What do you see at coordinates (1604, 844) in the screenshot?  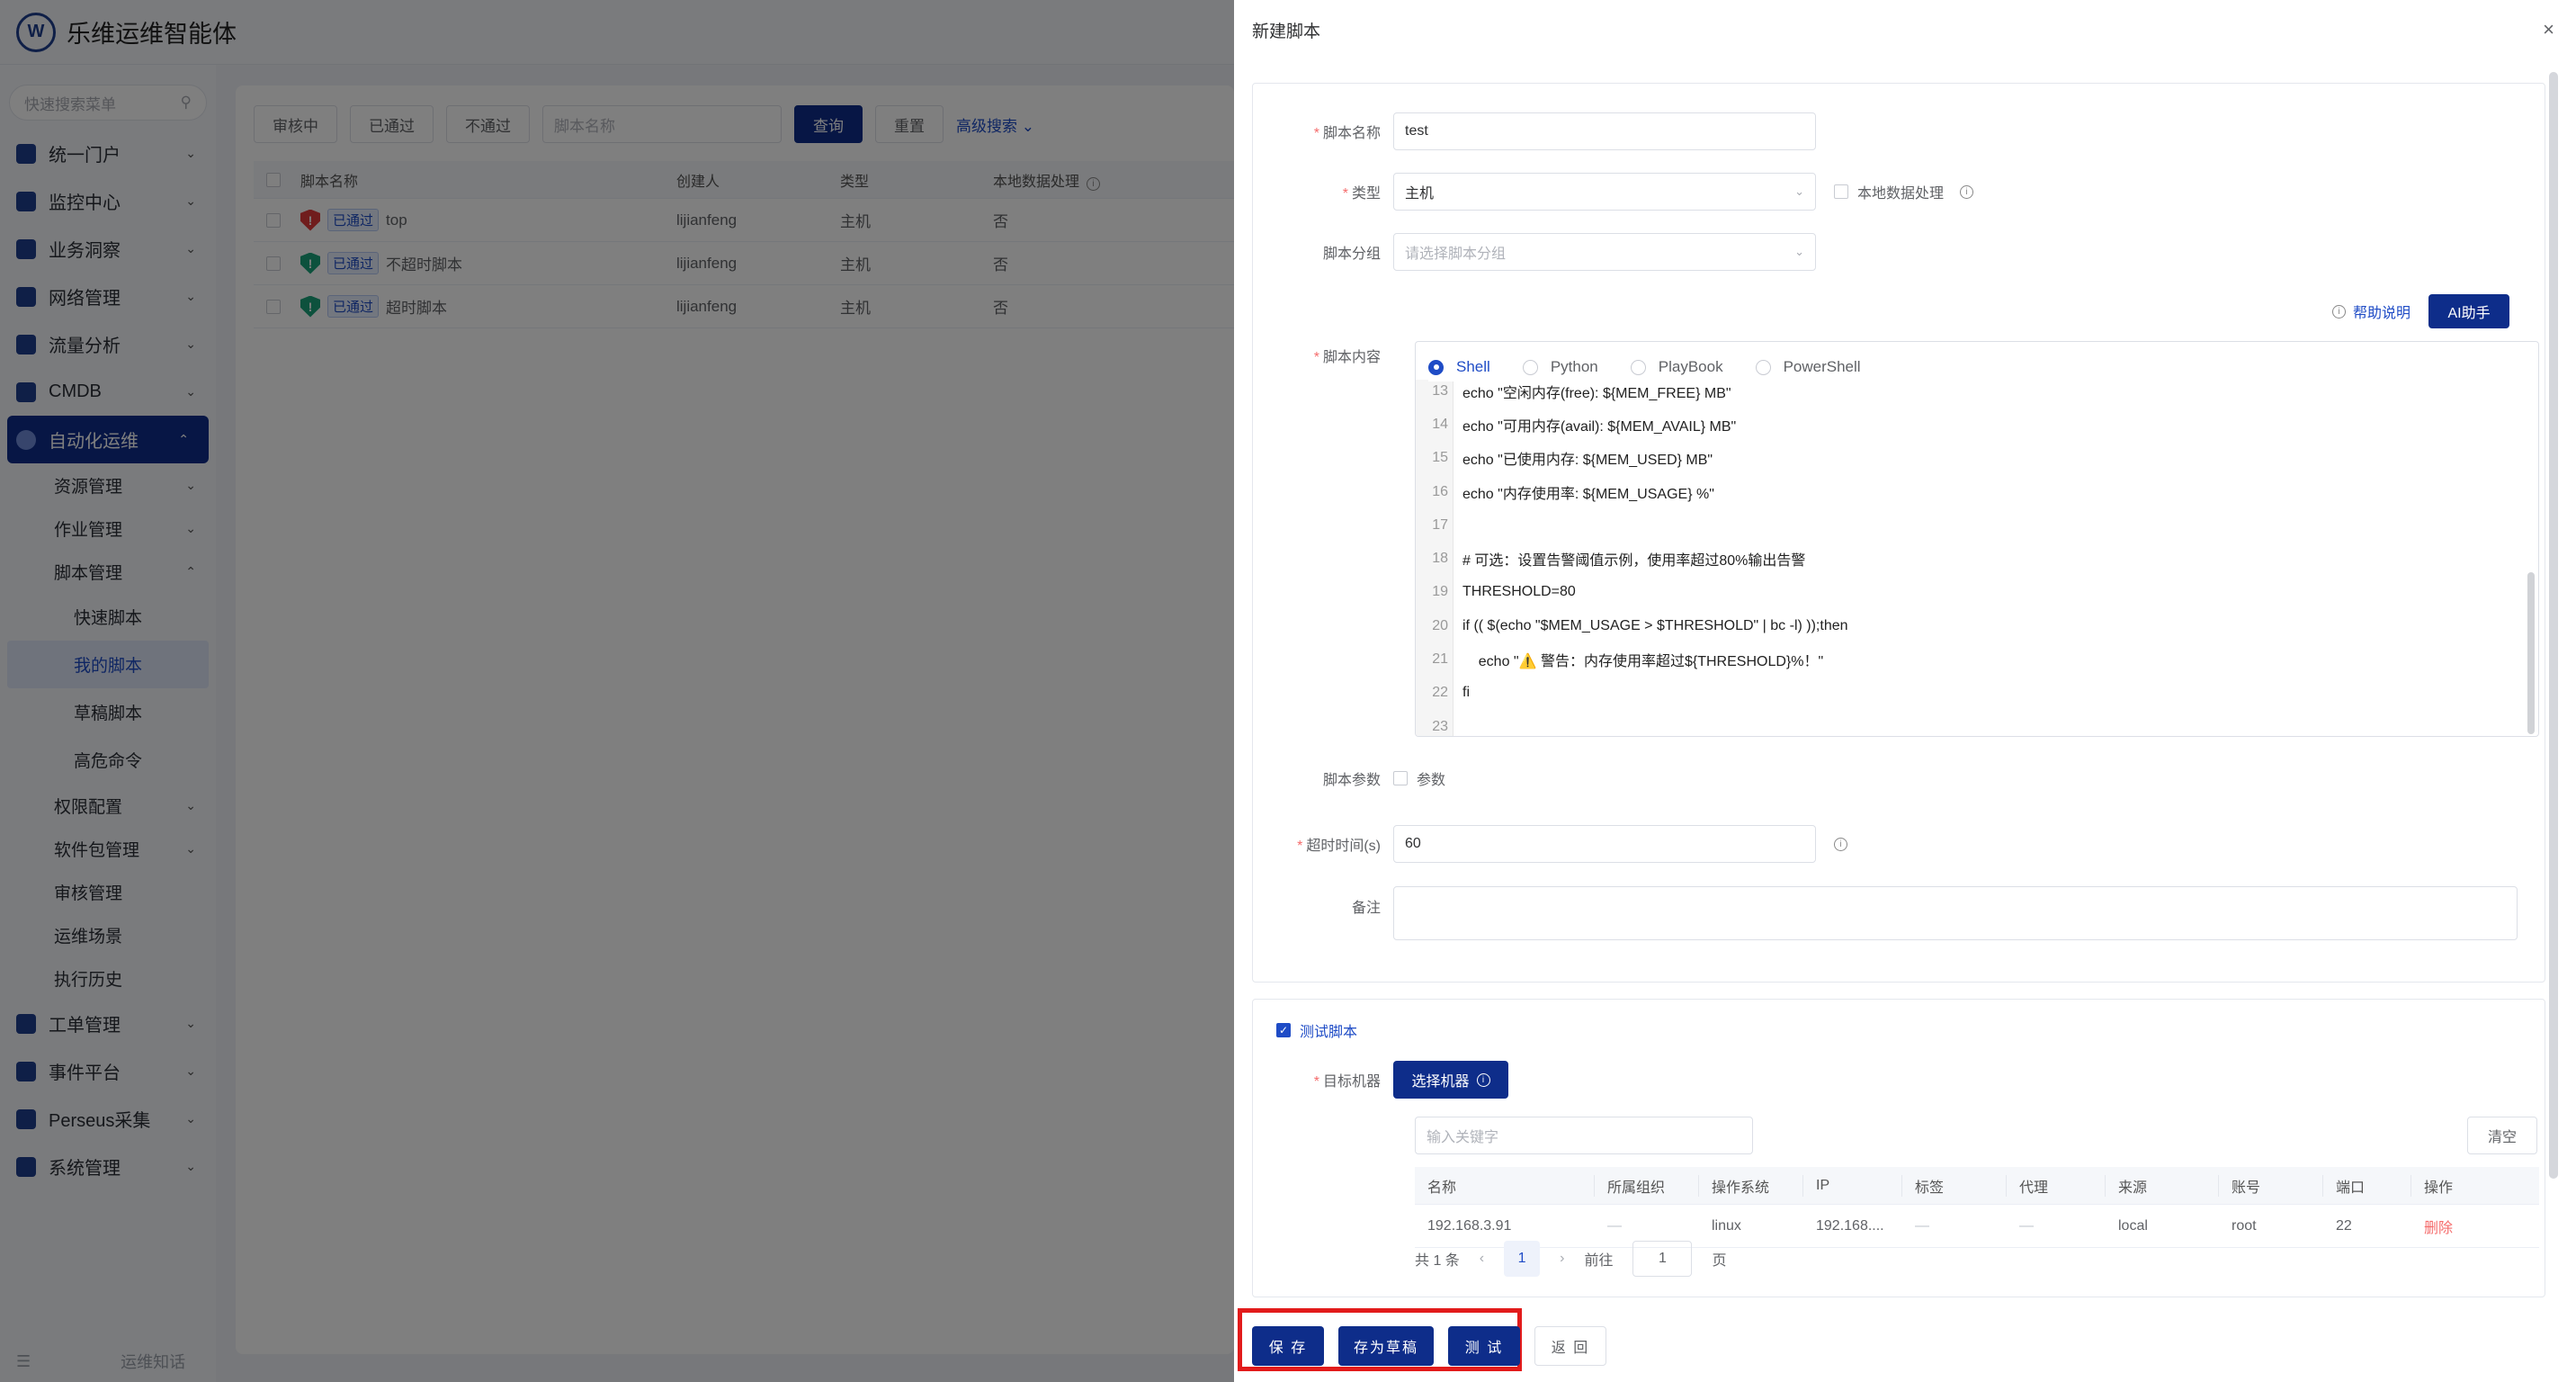 I see `timeout-input: 60` at bounding box center [1604, 844].